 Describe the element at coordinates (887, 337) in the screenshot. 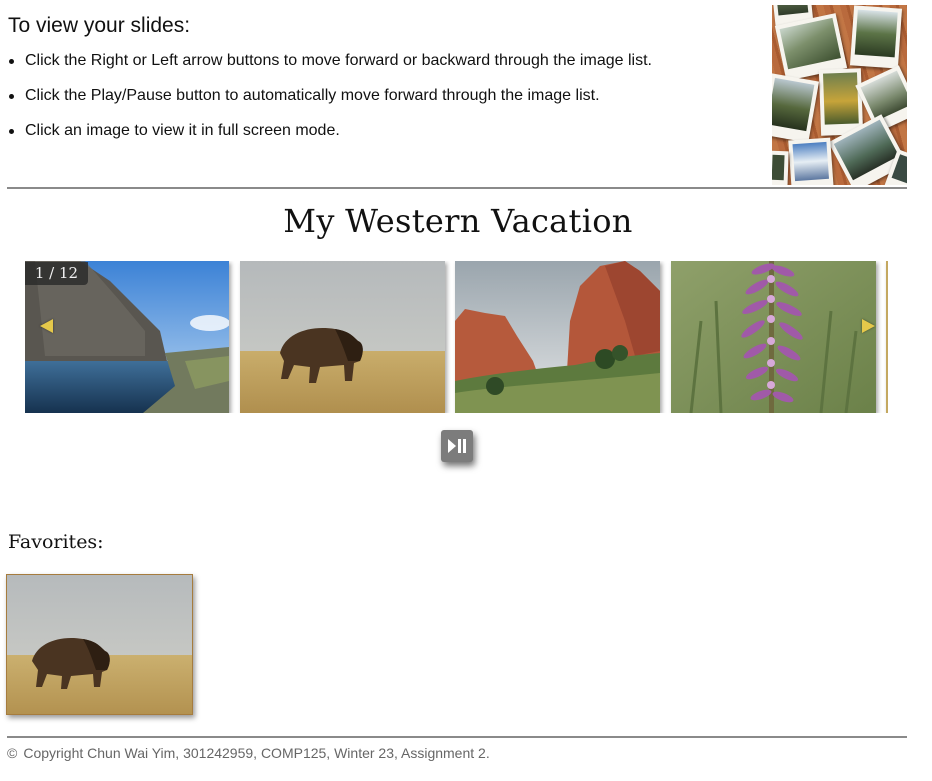

I see `slide-image-next-partial` at that location.